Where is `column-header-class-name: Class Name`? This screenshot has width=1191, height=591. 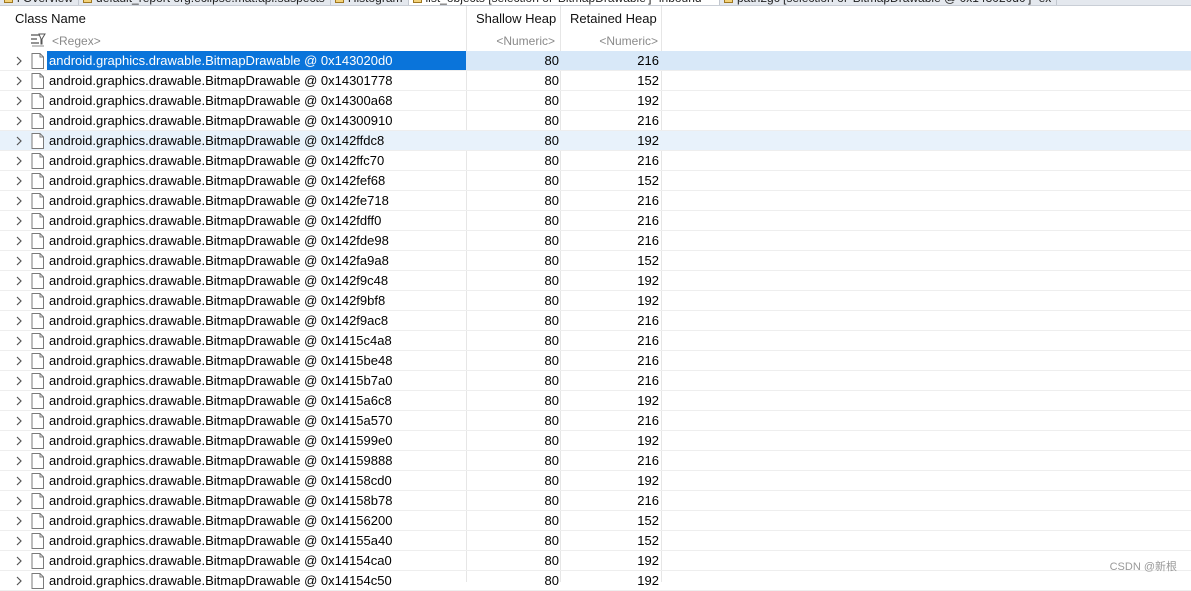 column-header-class-name: Class Name is located at coordinates (50, 19).